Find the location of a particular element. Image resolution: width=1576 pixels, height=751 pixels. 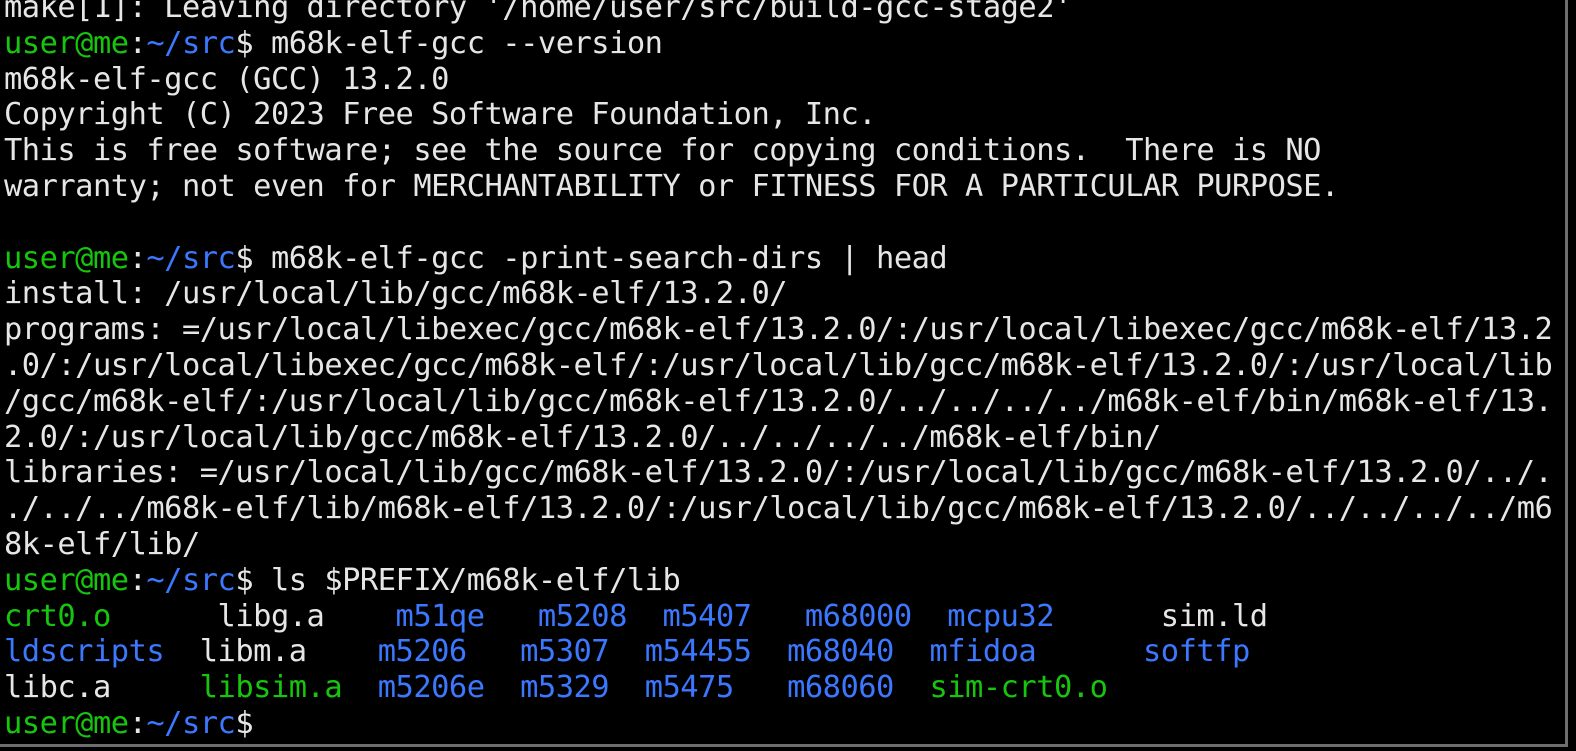

output-text: crt0.o is located at coordinates (102, 616).